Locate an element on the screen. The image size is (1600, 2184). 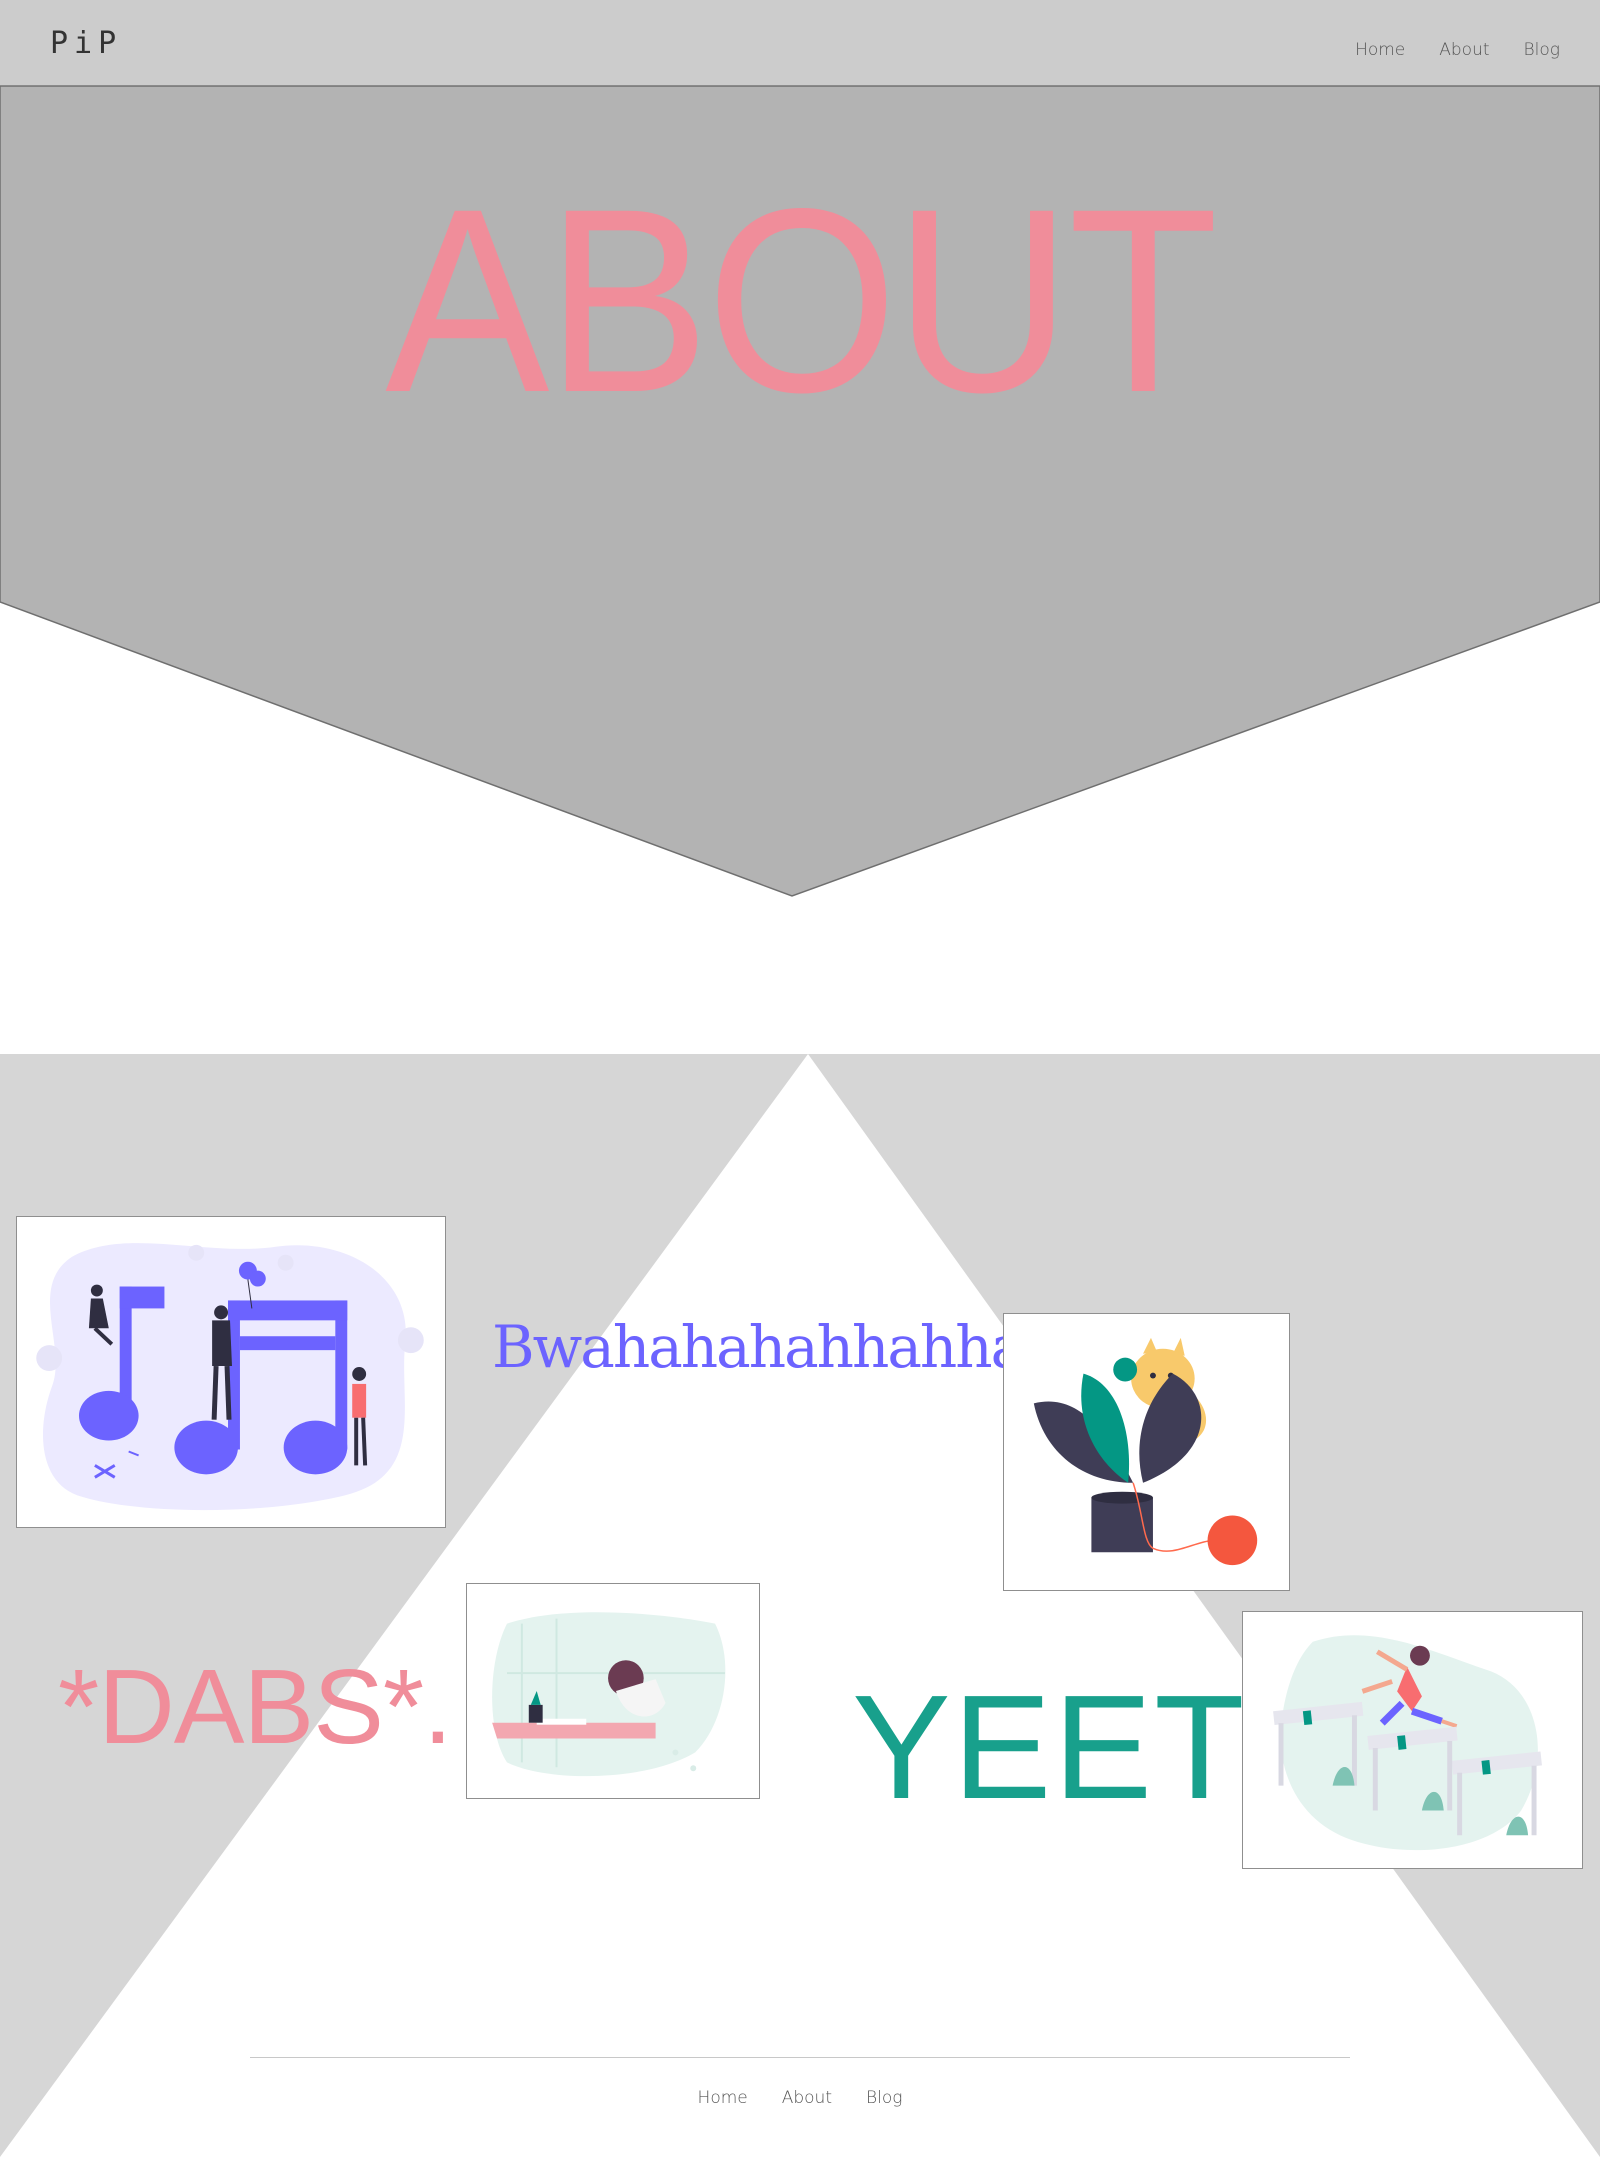
footer-nav-links: Home About Blog is located at coordinates (800, 2098).